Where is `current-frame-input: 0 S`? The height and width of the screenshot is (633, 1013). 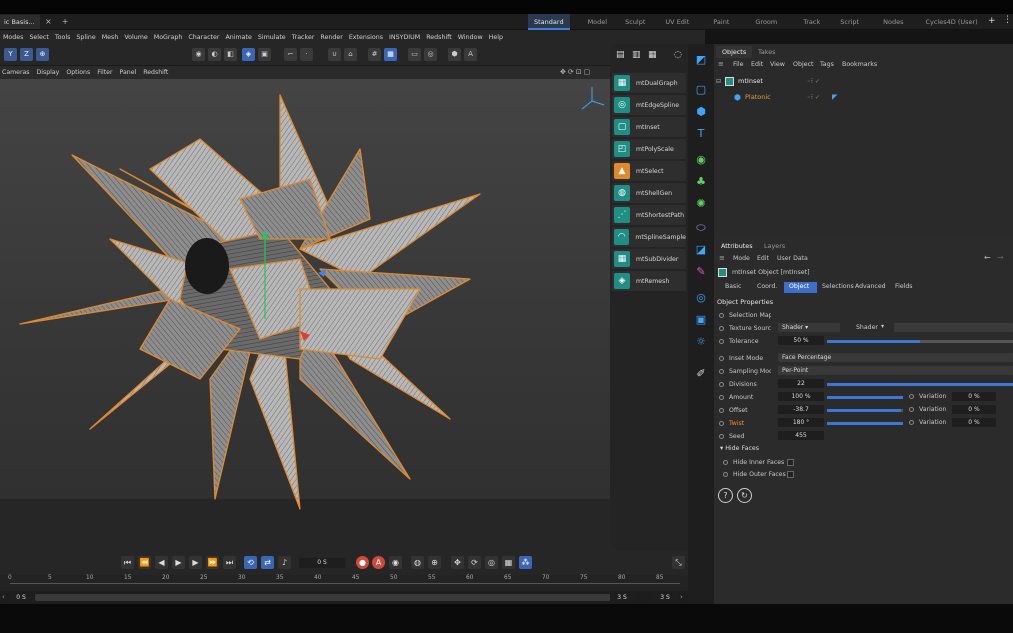 current-frame-input: 0 S is located at coordinates (322, 563).